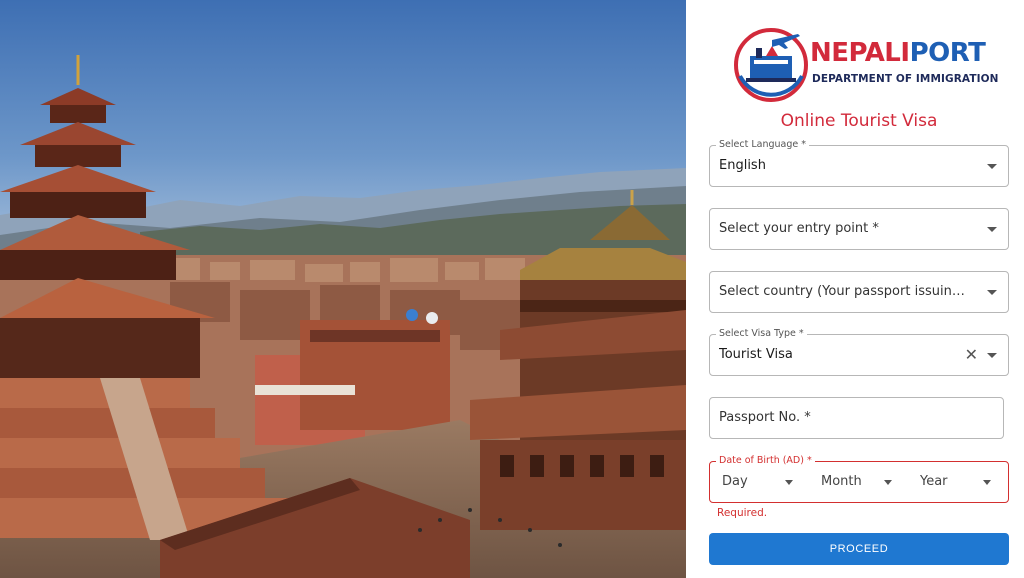 This screenshot has height=578, width=1024. What do you see at coordinates (841, 481) in the screenshot?
I see `dob-month-select: Month` at bounding box center [841, 481].